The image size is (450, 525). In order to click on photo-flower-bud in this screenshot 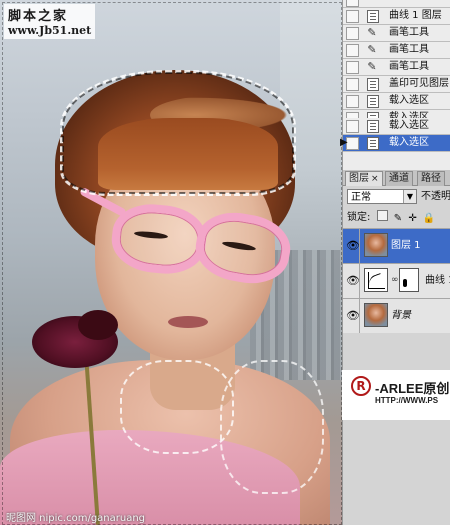, I will do `click(98, 325)`.